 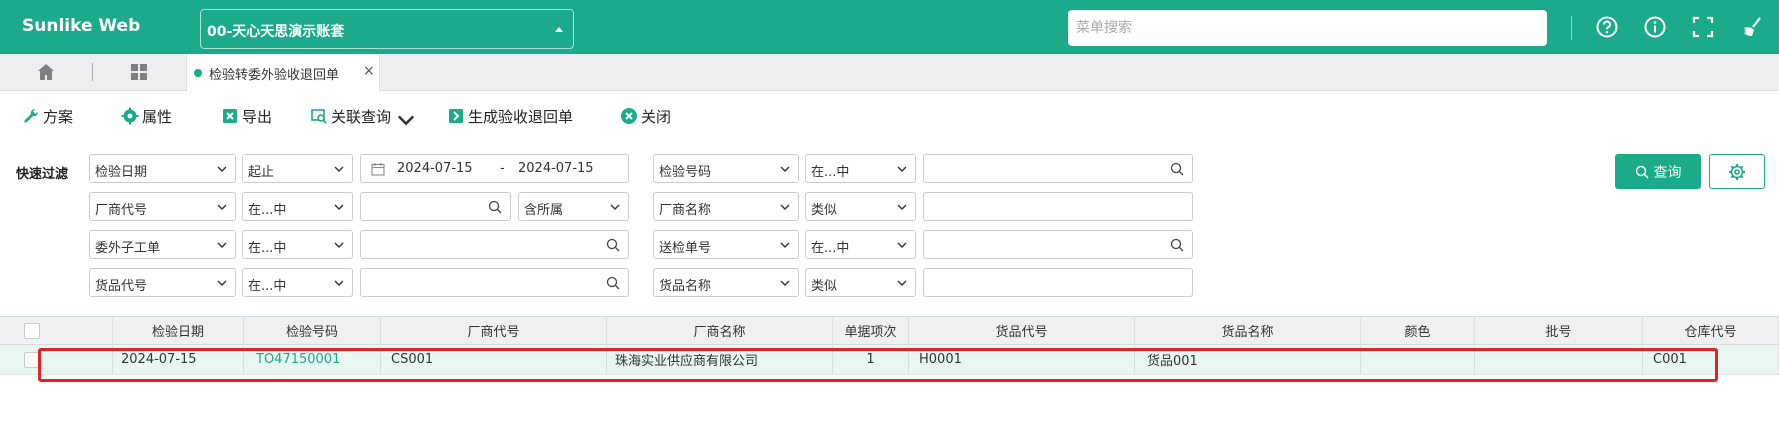 I want to click on generate-return-button: 生成验收退回单, so click(x=510, y=116).